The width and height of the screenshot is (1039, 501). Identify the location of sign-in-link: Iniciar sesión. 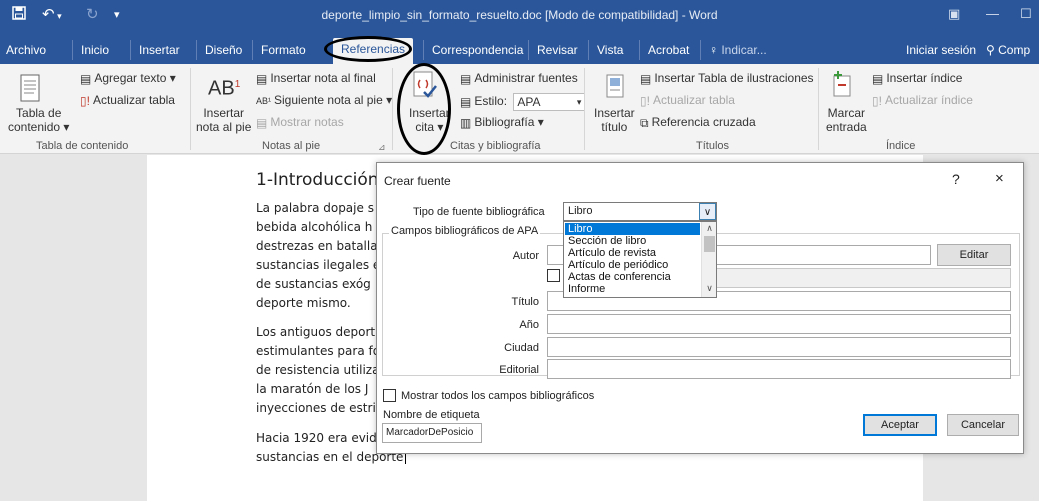
(941, 50).